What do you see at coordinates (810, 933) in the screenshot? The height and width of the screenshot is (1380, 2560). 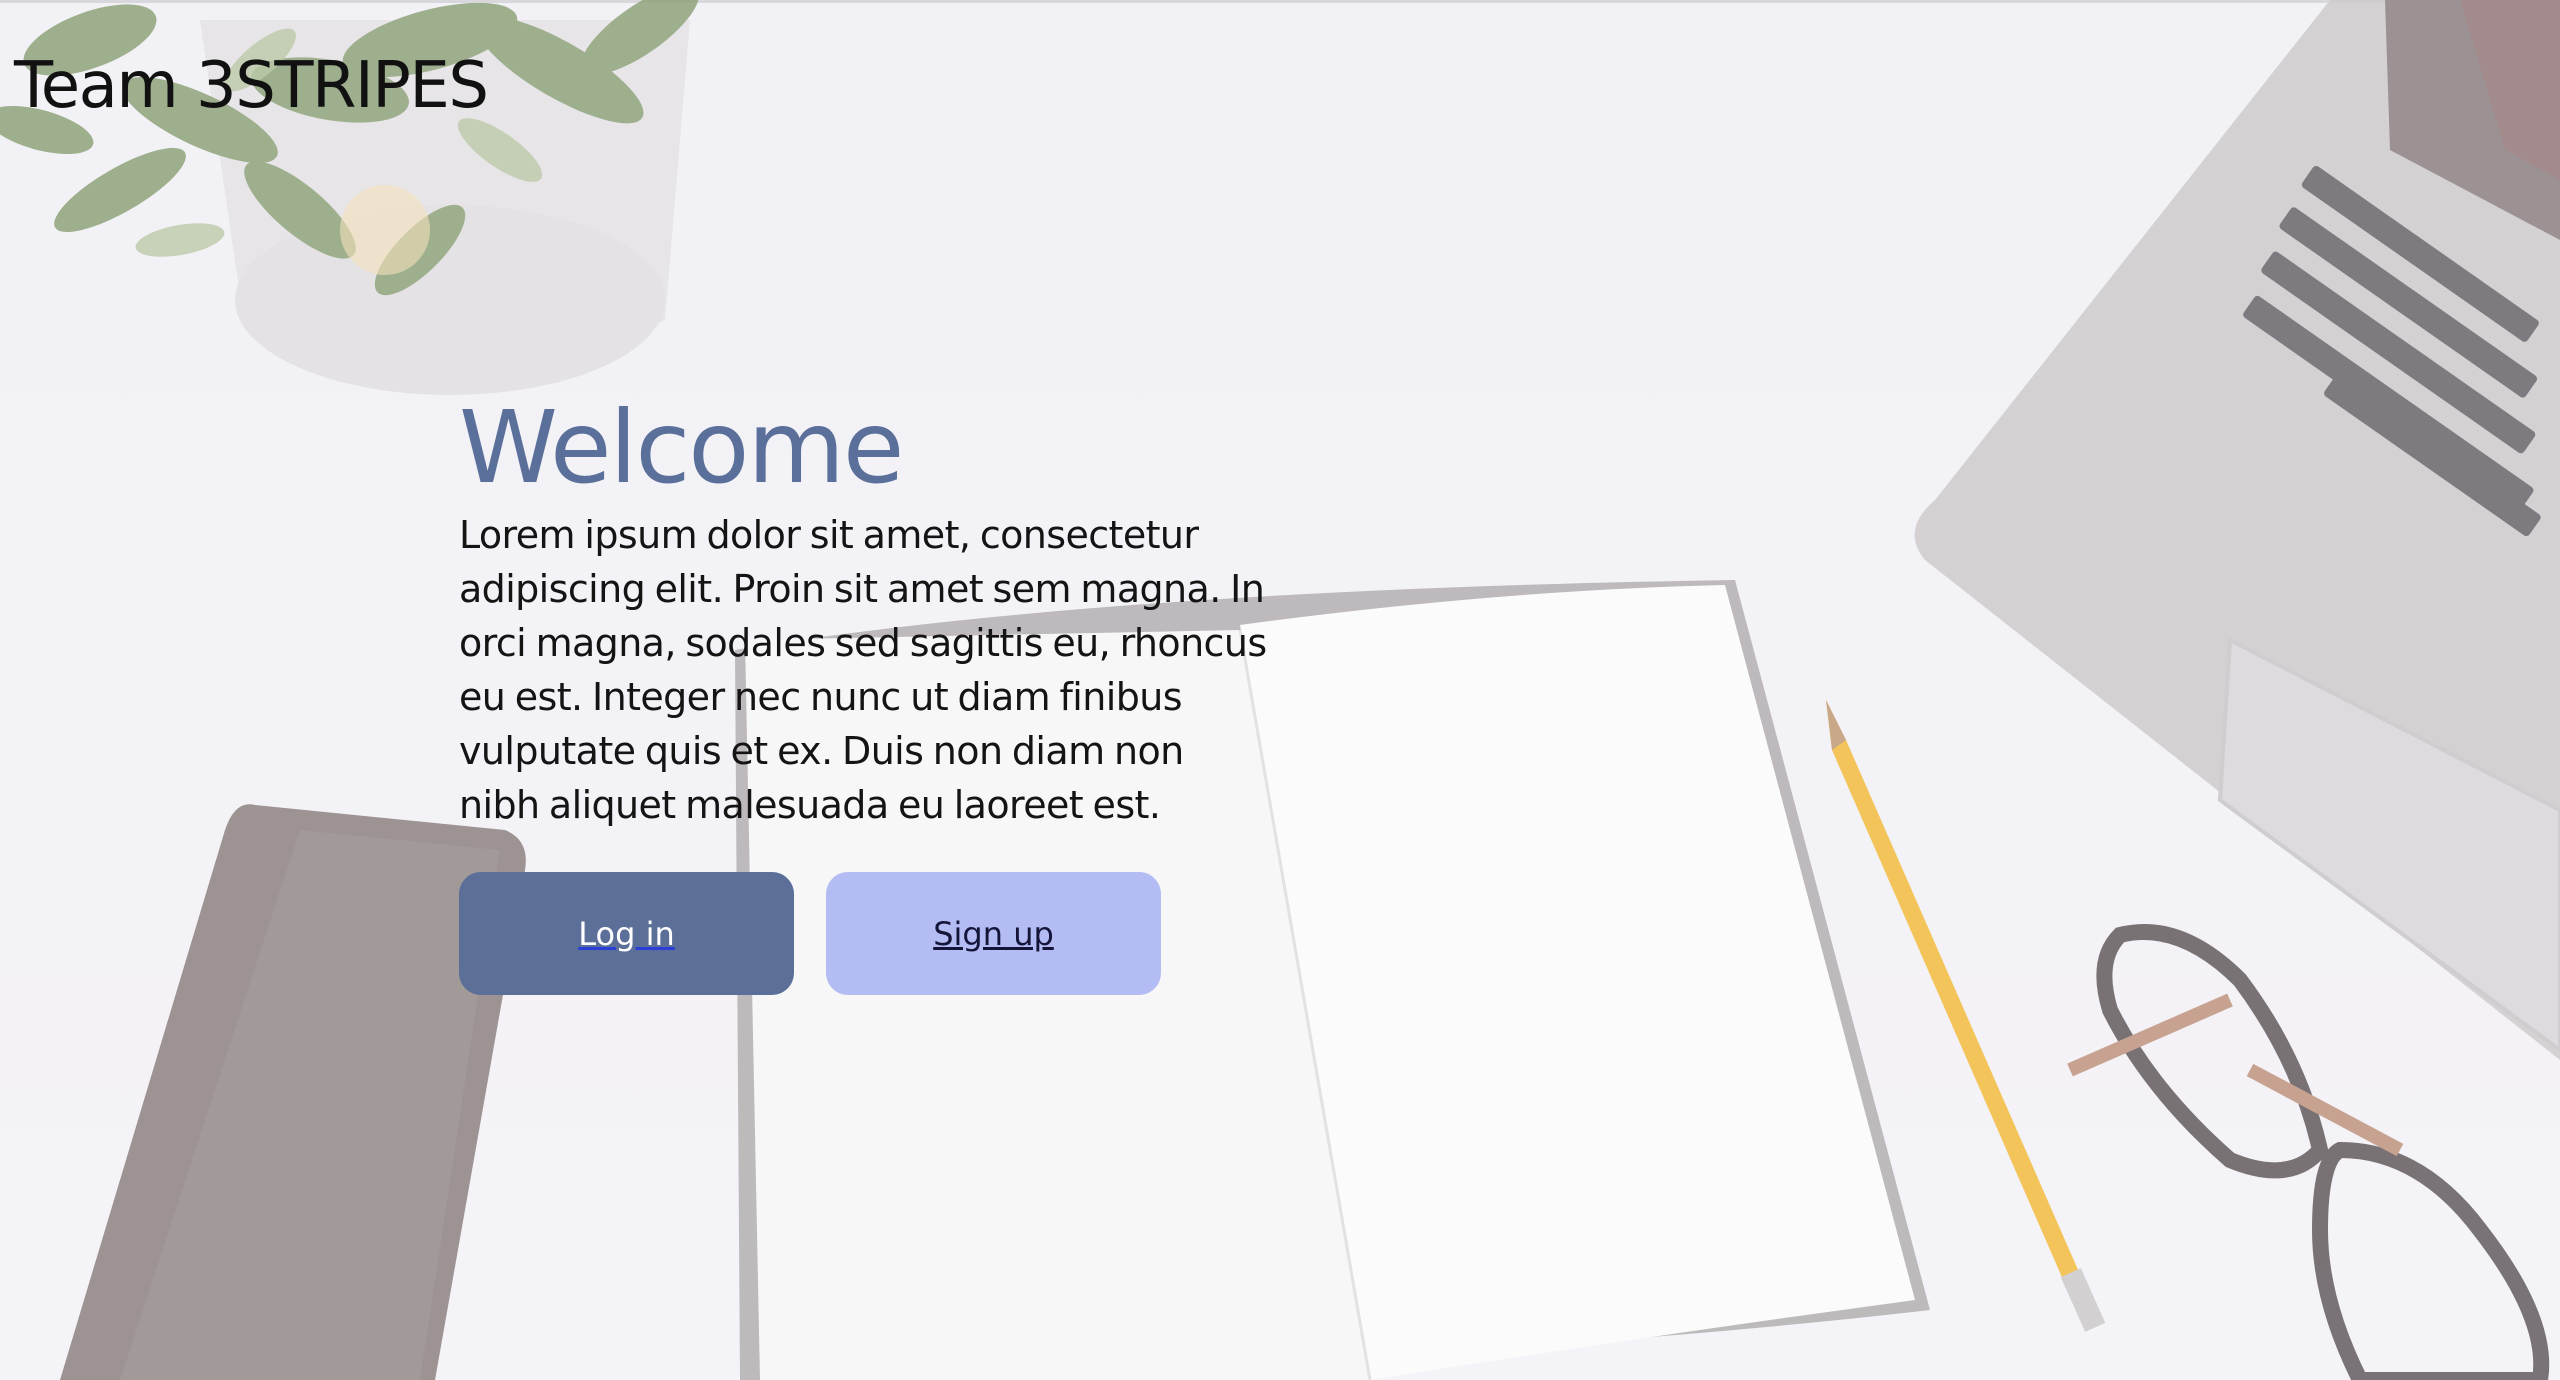 I see `auth-buttons: Log in Sign up` at bounding box center [810, 933].